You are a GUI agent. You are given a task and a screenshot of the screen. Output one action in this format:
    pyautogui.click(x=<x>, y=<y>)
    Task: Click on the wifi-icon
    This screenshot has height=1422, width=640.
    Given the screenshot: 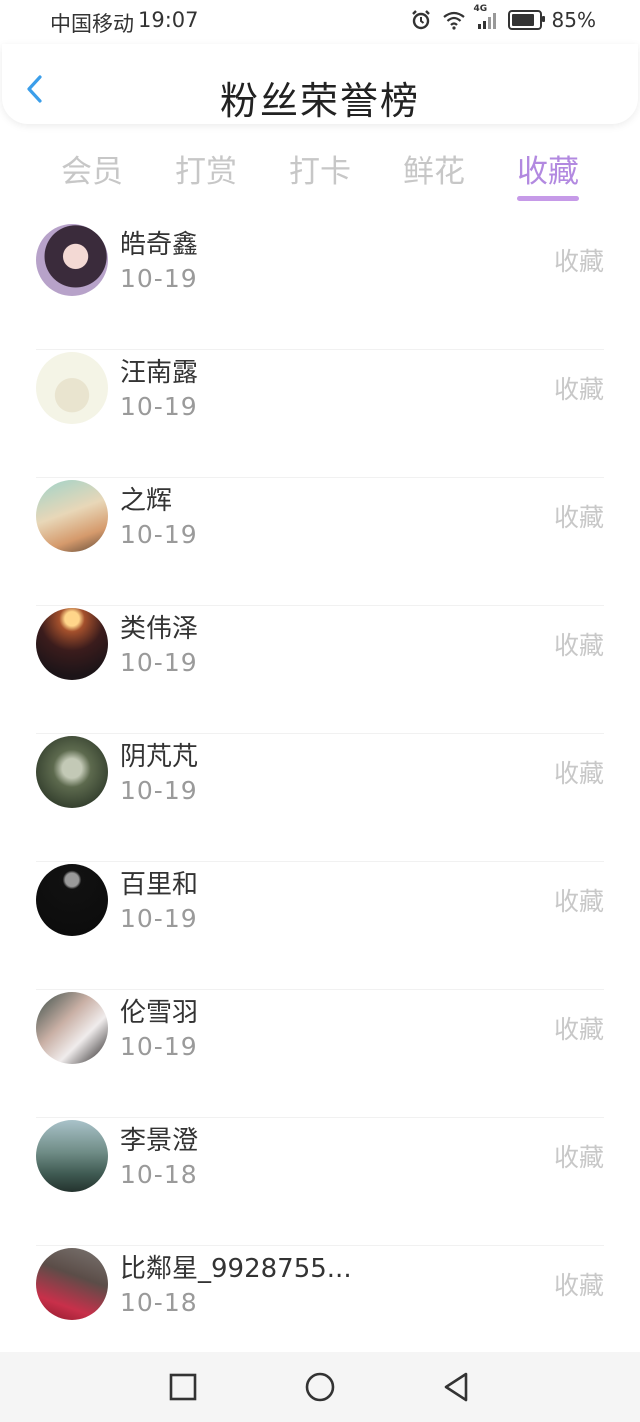 What is the action you would take?
    pyautogui.click(x=454, y=20)
    